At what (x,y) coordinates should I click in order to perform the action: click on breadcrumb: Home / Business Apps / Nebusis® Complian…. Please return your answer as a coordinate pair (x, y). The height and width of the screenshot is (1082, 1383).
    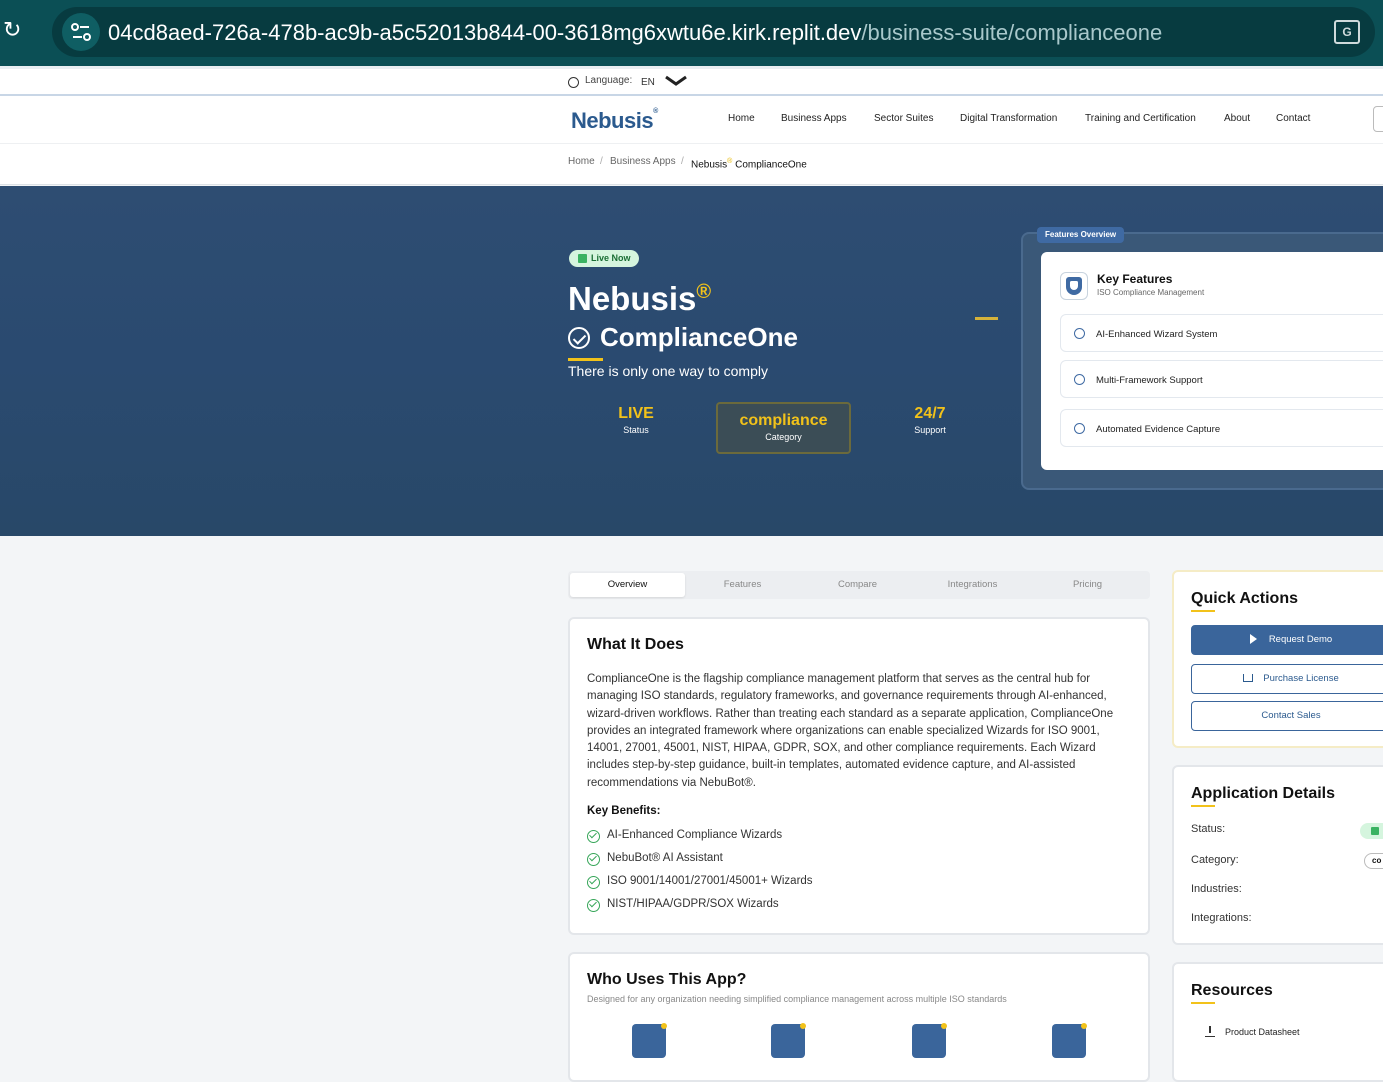
    Looking at the image, I should click on (691, 164).